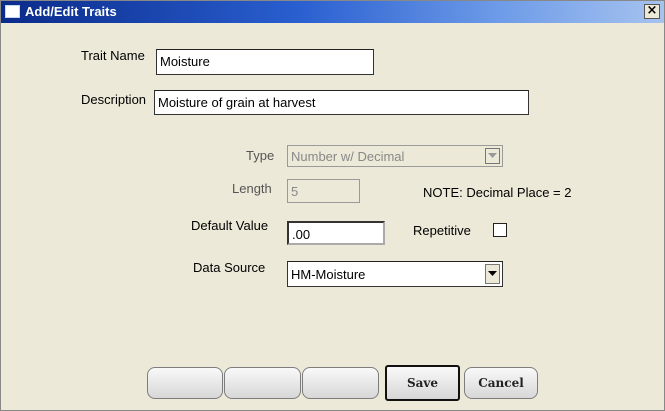 The width and height of the screenshot is (665, 411). I want to click on decimal-note: NOTE: Decimal Place = 2, so click(497, 192).